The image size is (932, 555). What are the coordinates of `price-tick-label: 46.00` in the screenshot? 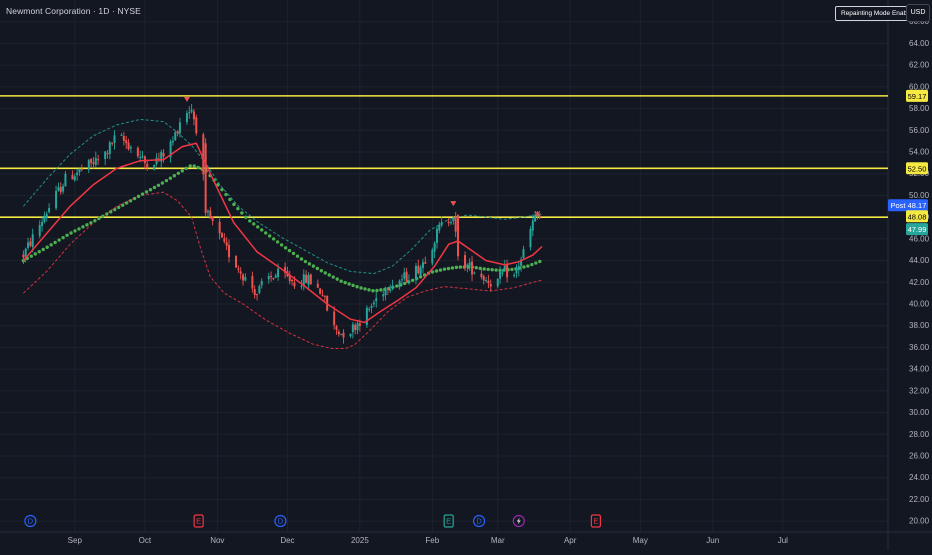 It's located at (919, 238).